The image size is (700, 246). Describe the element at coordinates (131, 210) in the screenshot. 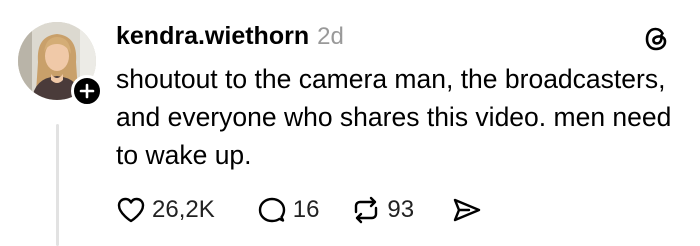

I see `heart-icon` at that location.